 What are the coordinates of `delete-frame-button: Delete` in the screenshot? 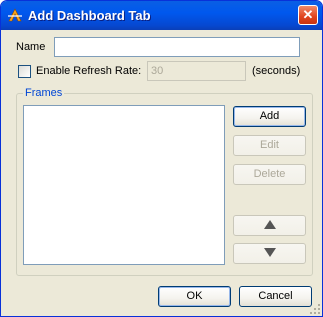 It's located at (269, 174).